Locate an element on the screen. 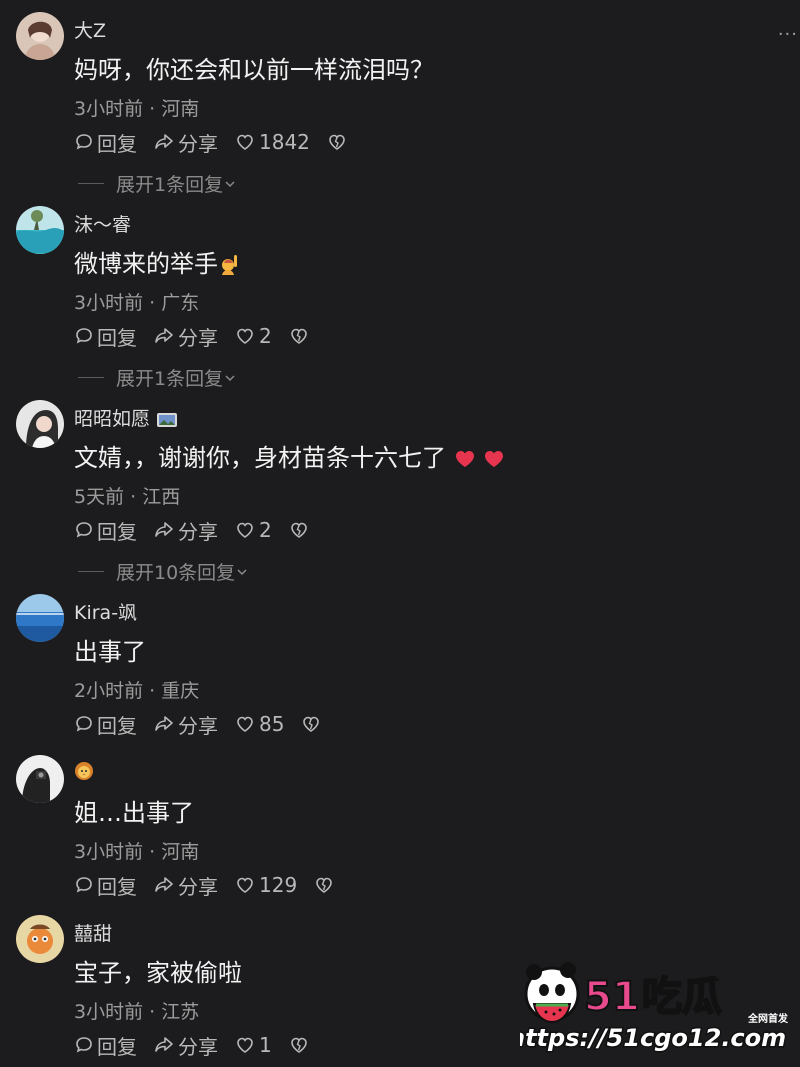 This screenshot has width=800, height=1067. username is located at coordinates (84, 770).